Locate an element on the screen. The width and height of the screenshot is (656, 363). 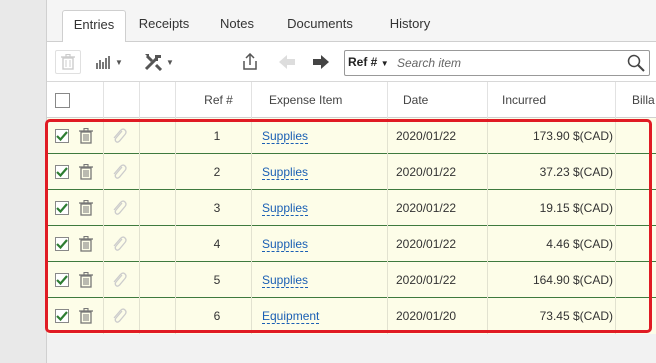
tab-entries: Entries is located at coordinates (94, 26).